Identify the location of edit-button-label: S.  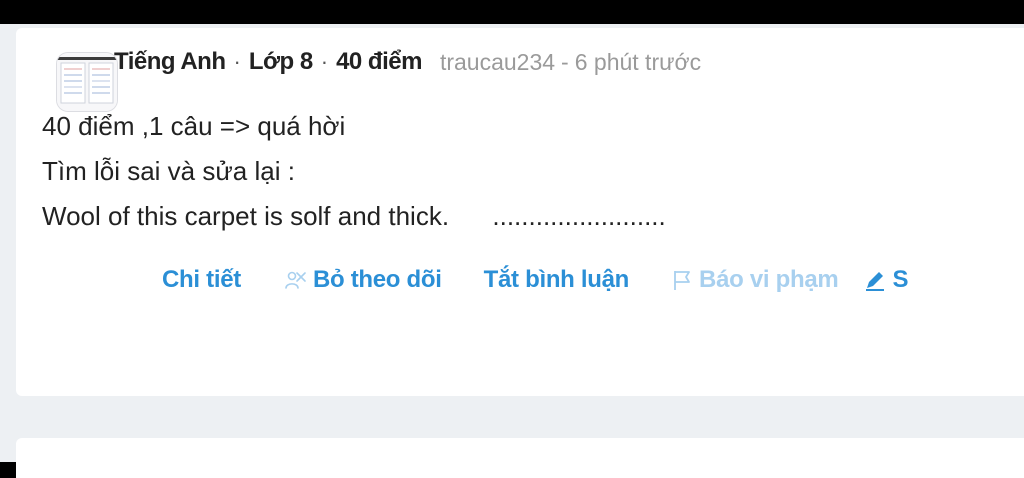
(900, 279).